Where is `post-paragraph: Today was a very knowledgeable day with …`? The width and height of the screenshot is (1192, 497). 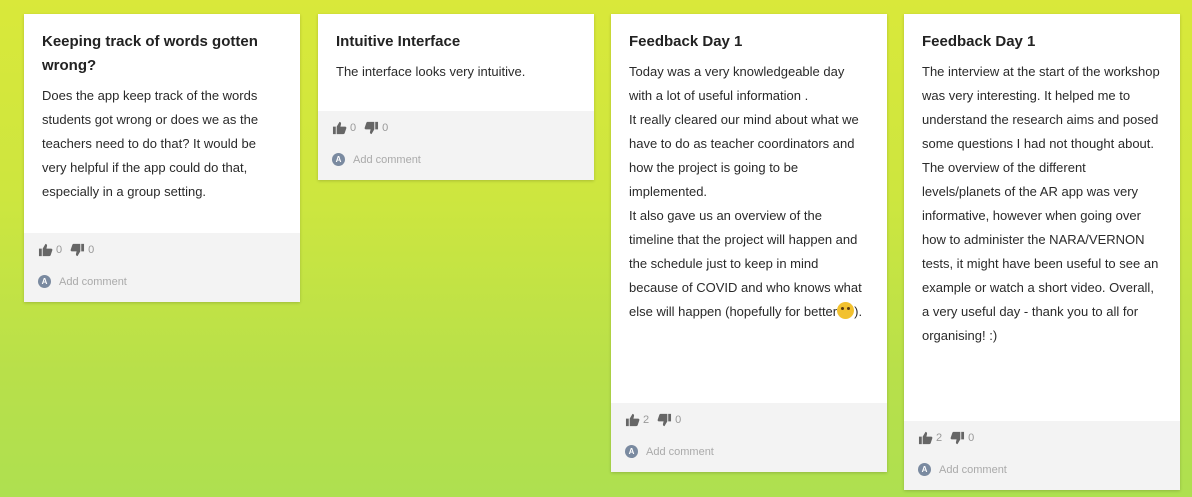
post-paragraph: Today was a very knowledgeable day with … is located at coordinates (737, 83).